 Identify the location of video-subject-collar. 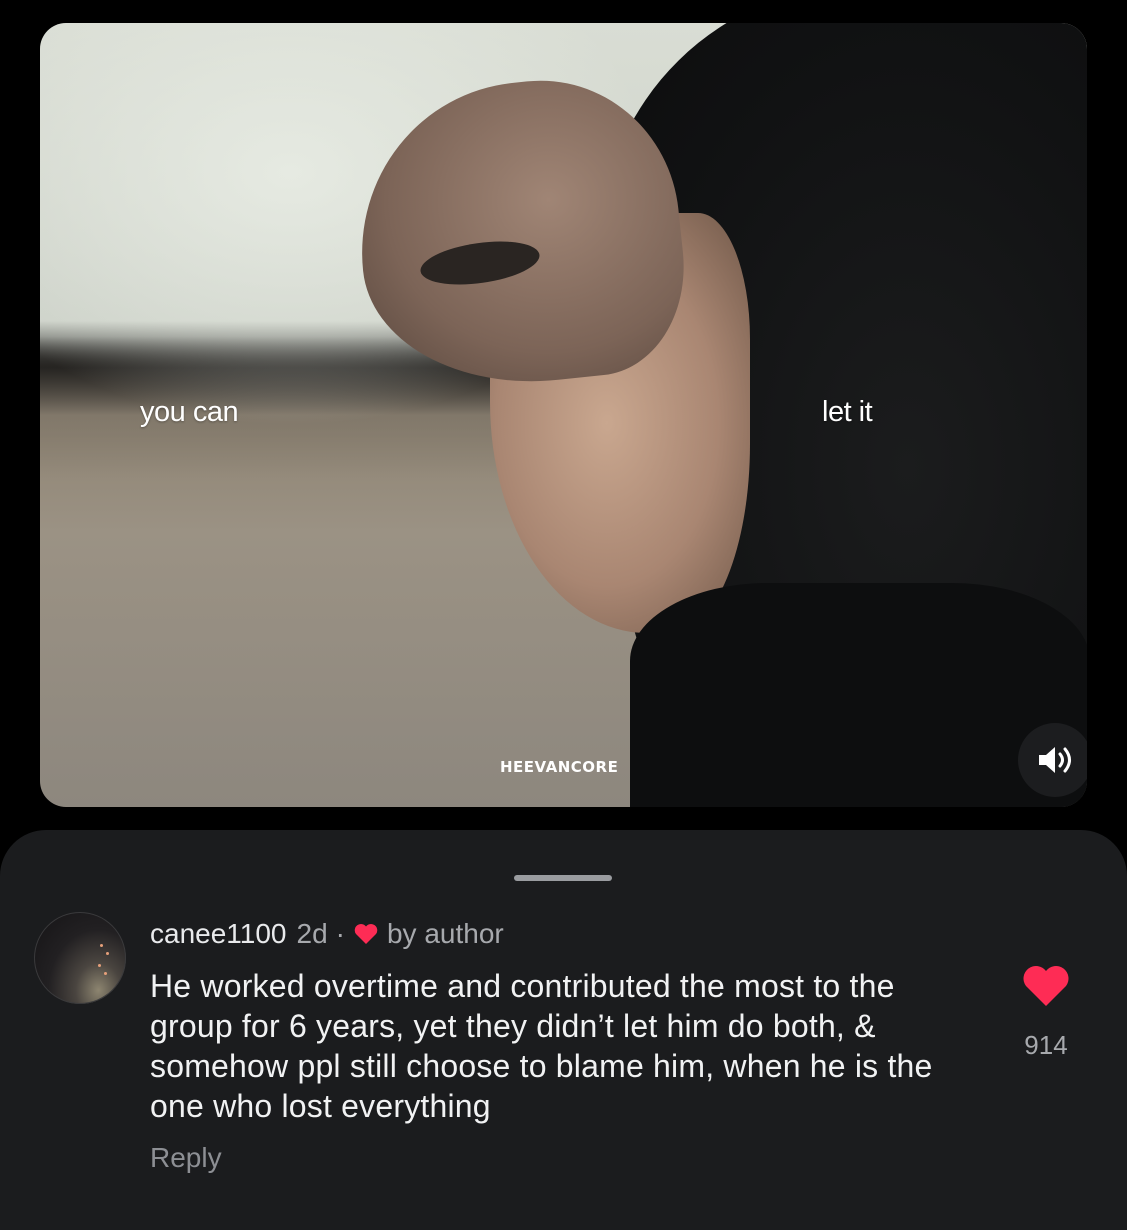
(858, 695).